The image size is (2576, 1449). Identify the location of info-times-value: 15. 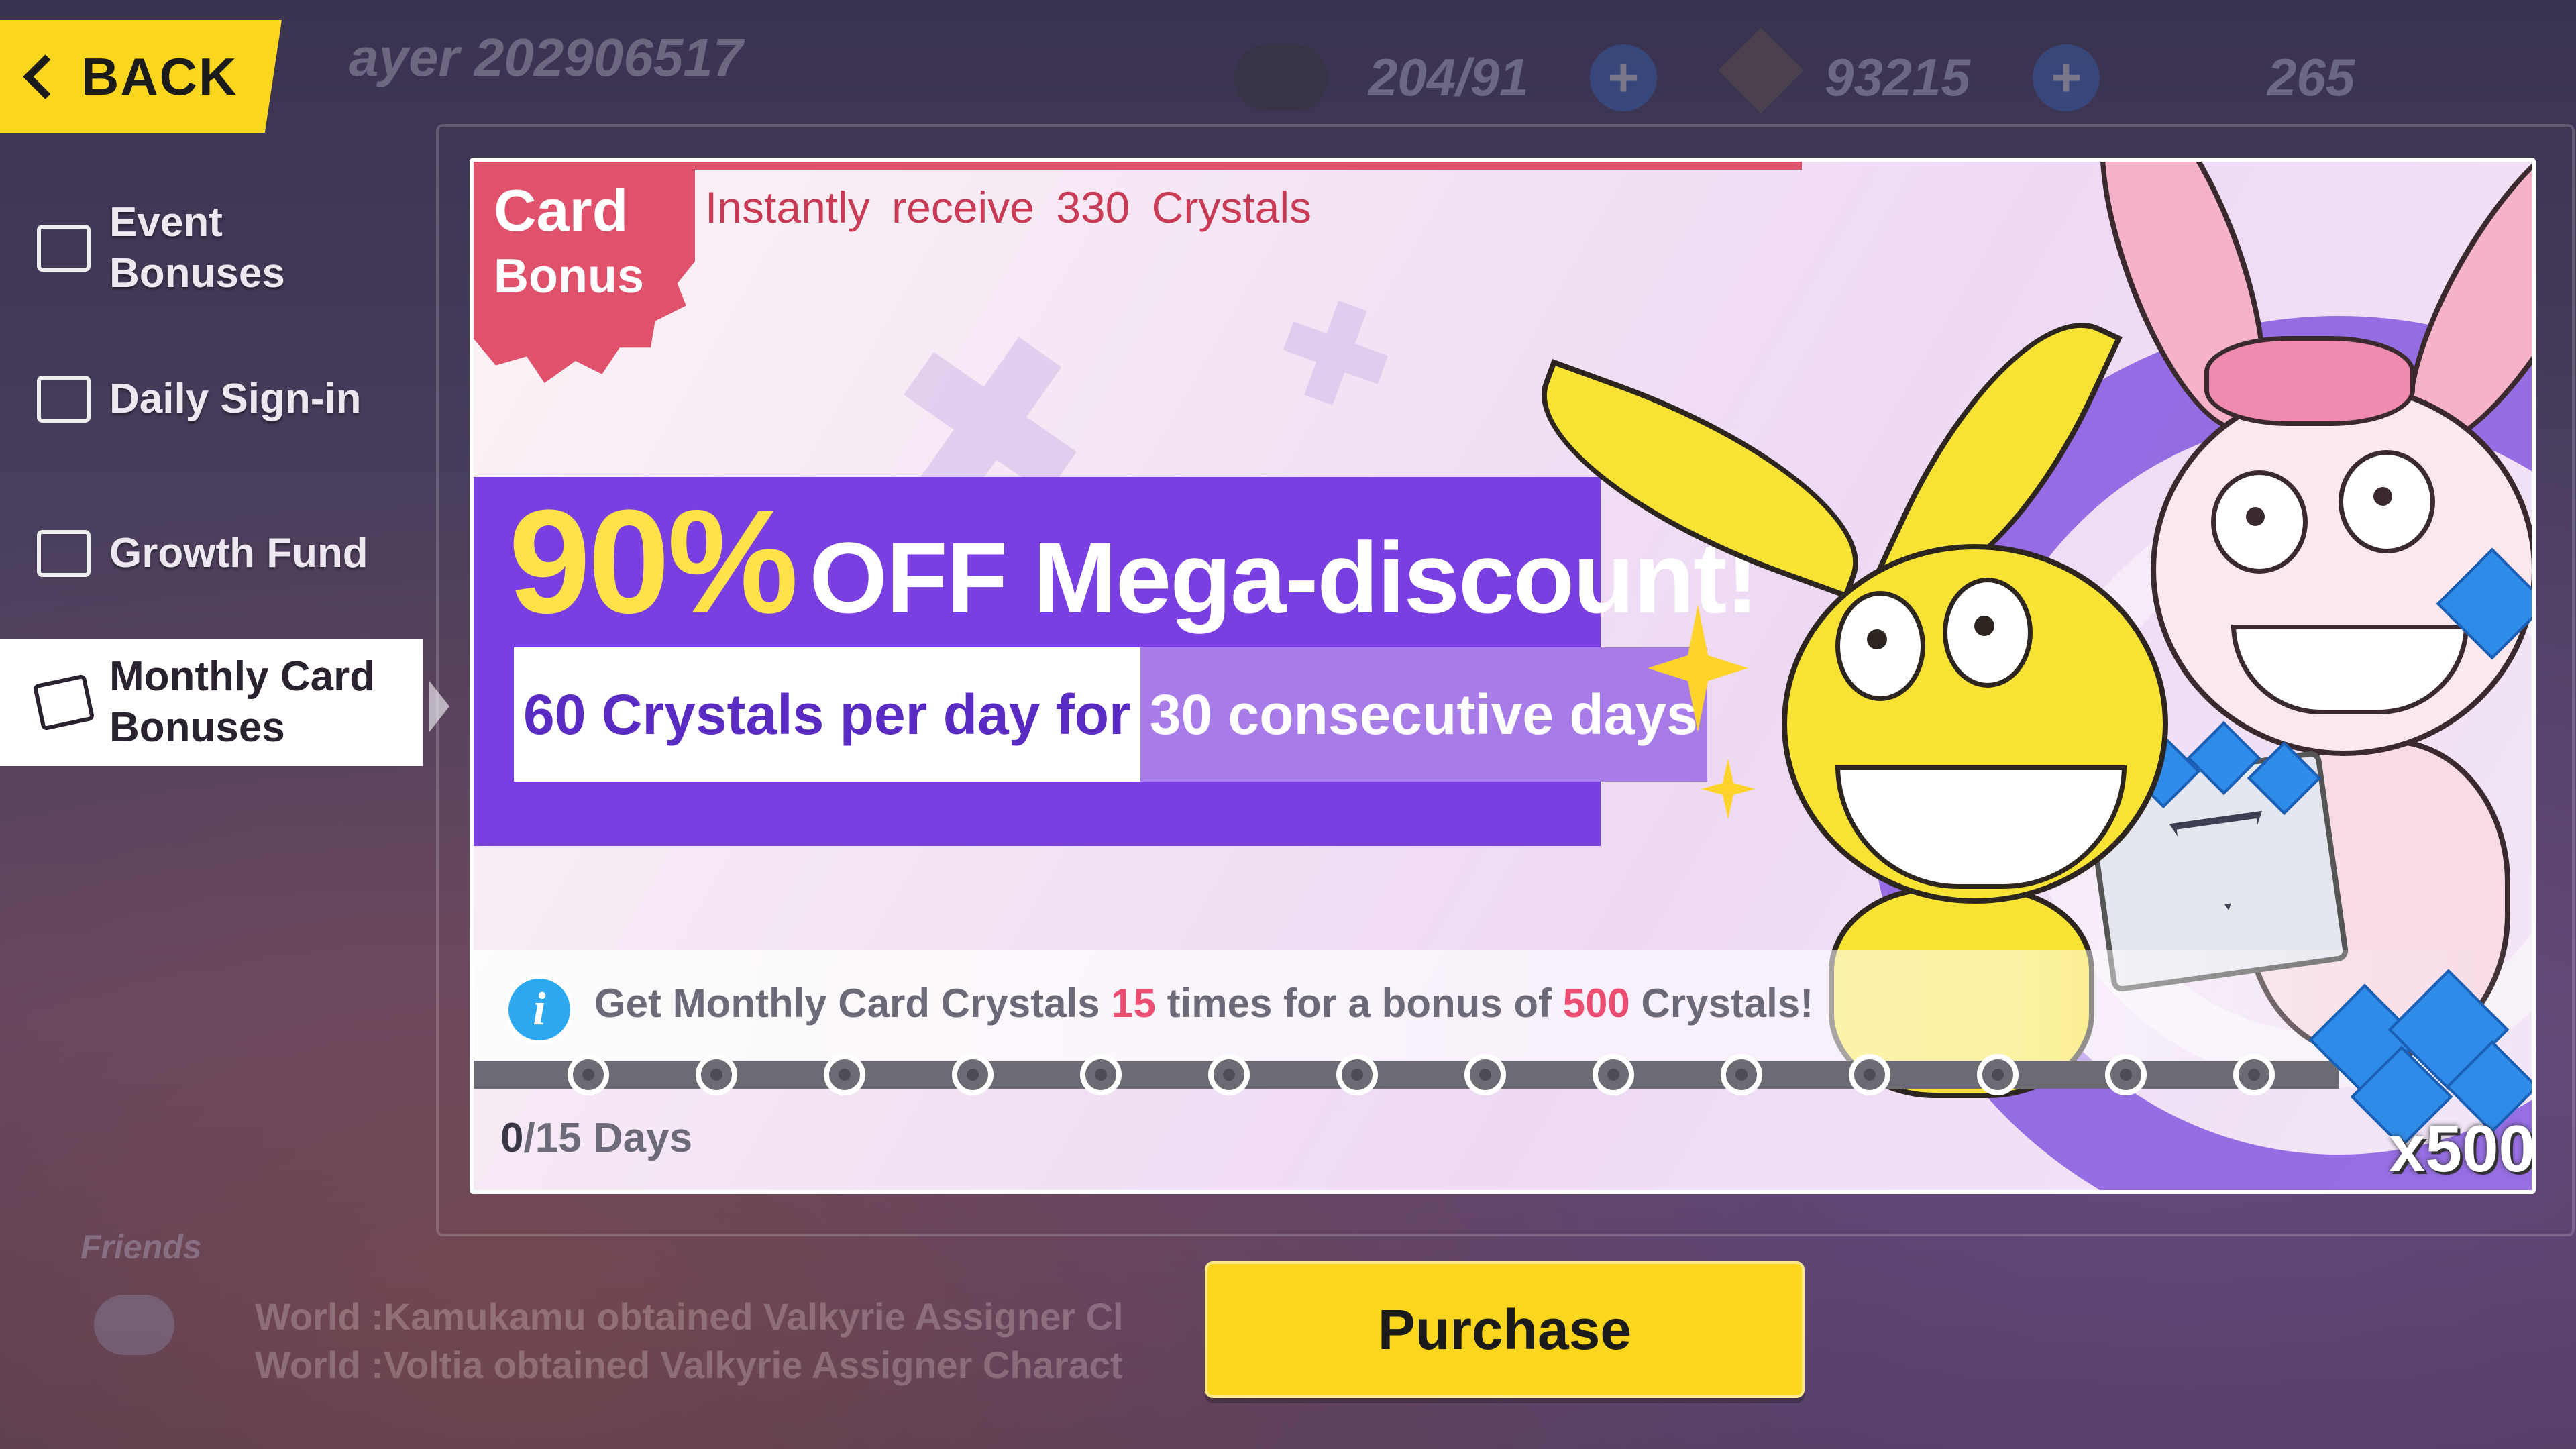
(1133, 1003).